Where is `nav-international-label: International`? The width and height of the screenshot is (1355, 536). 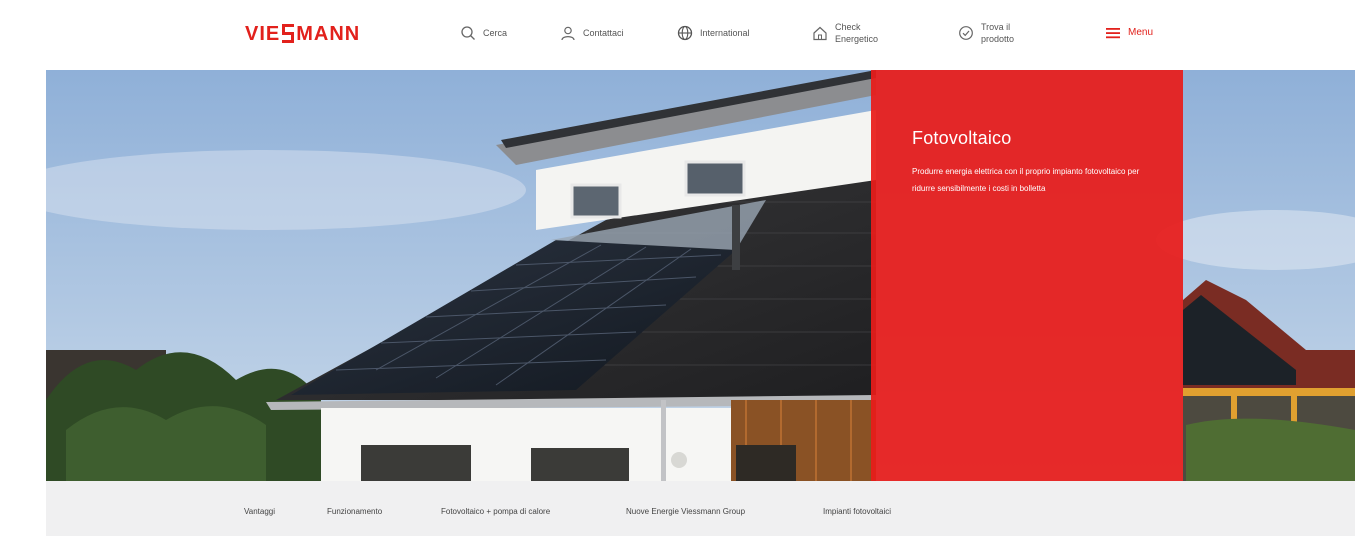 nav-international-label: International is located at coordinates (725, 33).